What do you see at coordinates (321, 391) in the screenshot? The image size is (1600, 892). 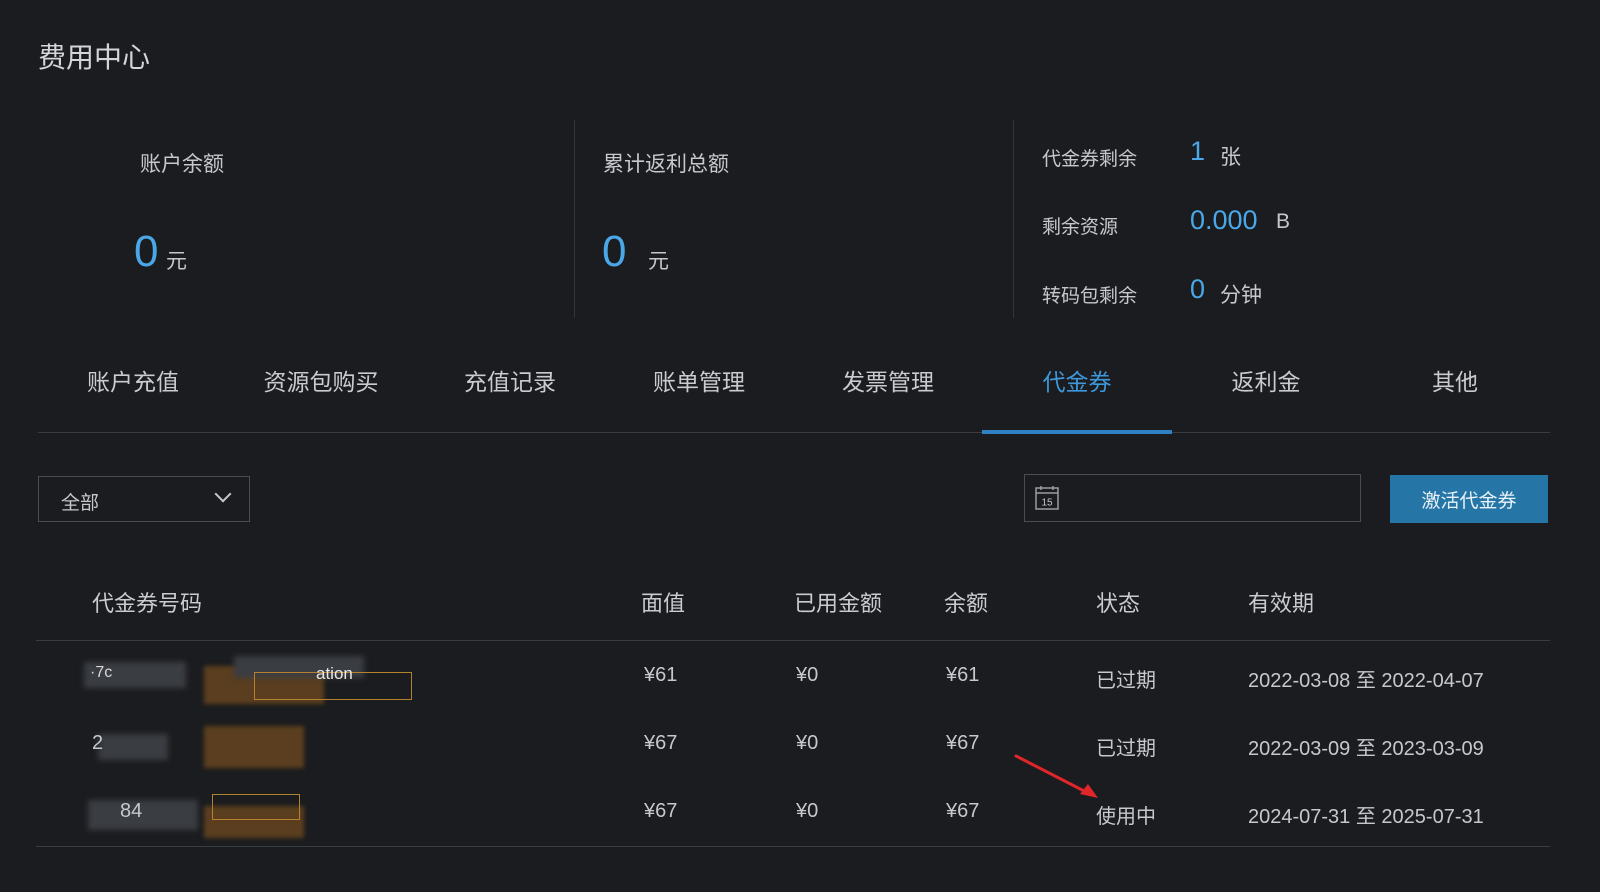 I see `tab-resource-package: 资源包购买` at bounding box center [321, 391].